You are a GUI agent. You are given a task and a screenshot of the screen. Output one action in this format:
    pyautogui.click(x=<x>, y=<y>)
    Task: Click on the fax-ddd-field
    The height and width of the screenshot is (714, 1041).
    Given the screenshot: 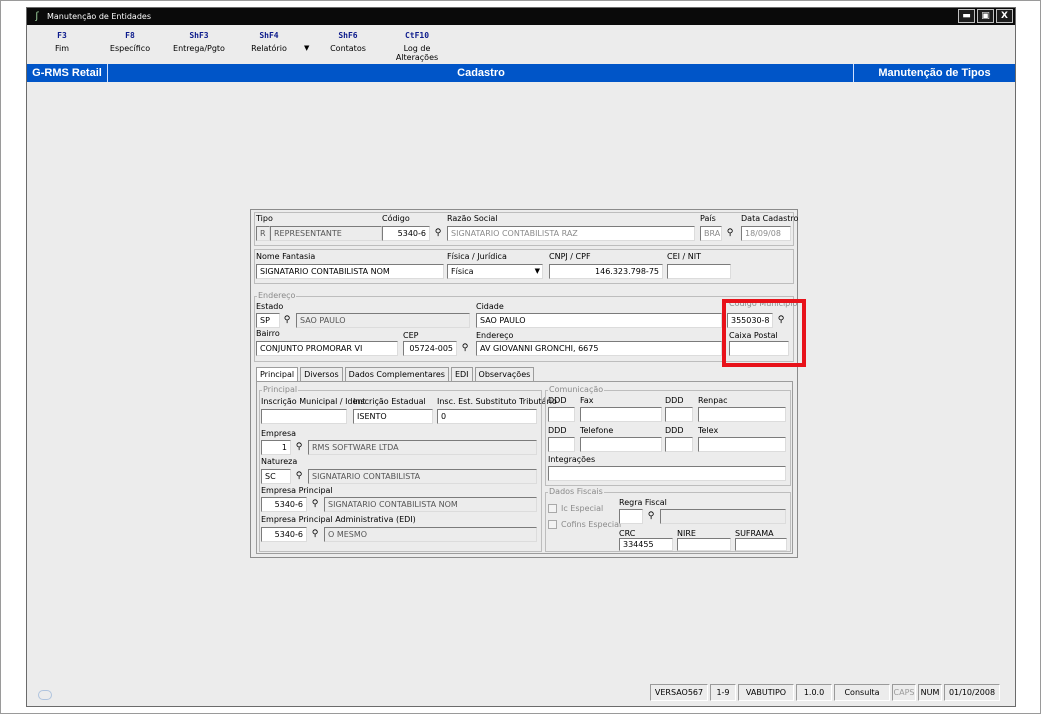 What is the action you would take?
    pyautogui.click(x=561, y=414)
    